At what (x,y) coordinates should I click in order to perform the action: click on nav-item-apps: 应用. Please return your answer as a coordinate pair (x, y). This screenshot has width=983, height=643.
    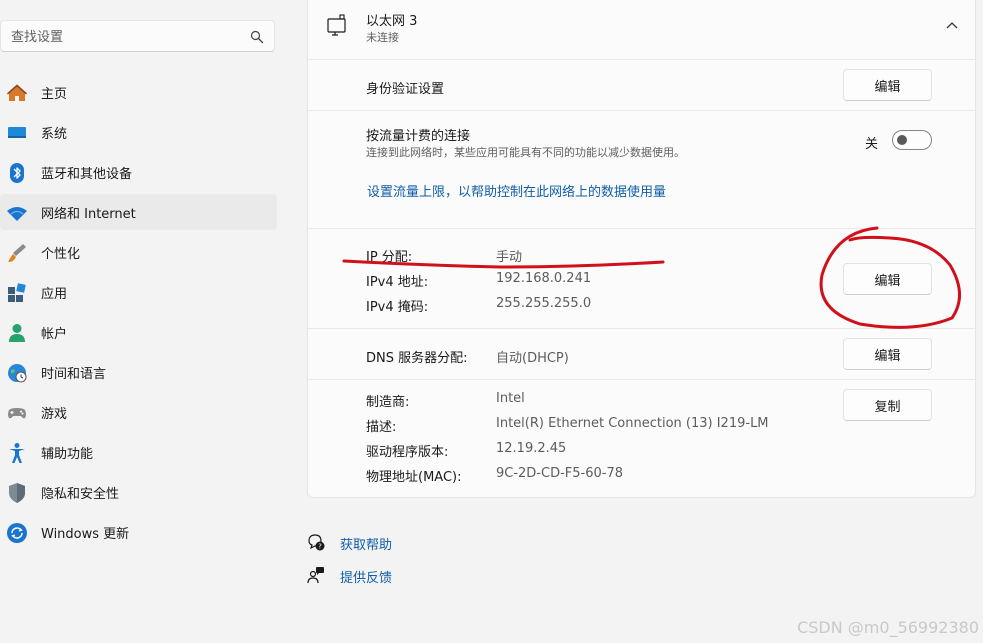
    Looking at the image, I should click on (138, 292).